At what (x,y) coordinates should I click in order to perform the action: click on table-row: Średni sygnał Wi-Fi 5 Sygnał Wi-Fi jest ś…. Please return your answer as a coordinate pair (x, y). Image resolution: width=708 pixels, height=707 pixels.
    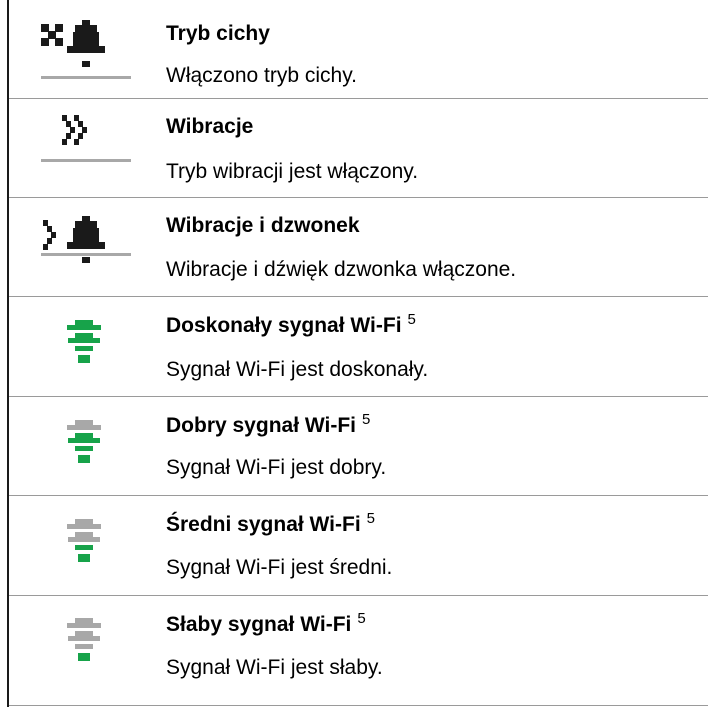
    Looking at the image, I should click on (358, 546).